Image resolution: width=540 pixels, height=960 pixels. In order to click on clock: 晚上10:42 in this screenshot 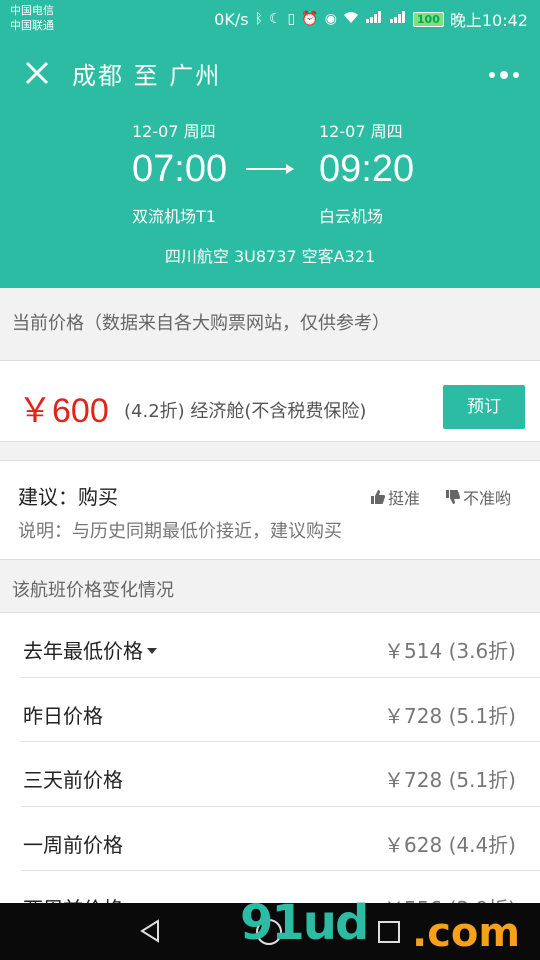, I will do `click(488, 20)`.